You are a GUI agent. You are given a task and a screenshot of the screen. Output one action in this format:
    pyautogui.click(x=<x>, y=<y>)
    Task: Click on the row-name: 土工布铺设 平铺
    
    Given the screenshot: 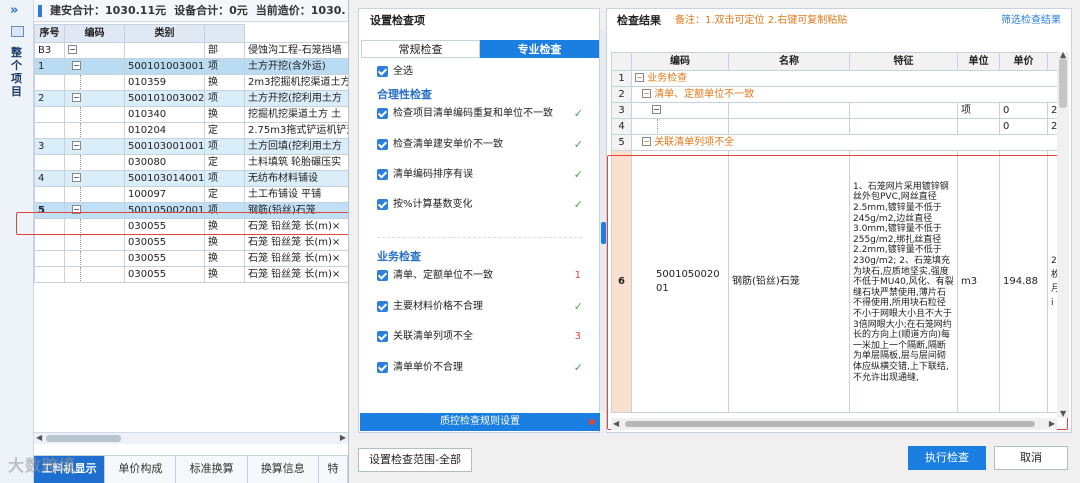 What is the action you would take?
    pyautogui.click(x=296, y=194)
    